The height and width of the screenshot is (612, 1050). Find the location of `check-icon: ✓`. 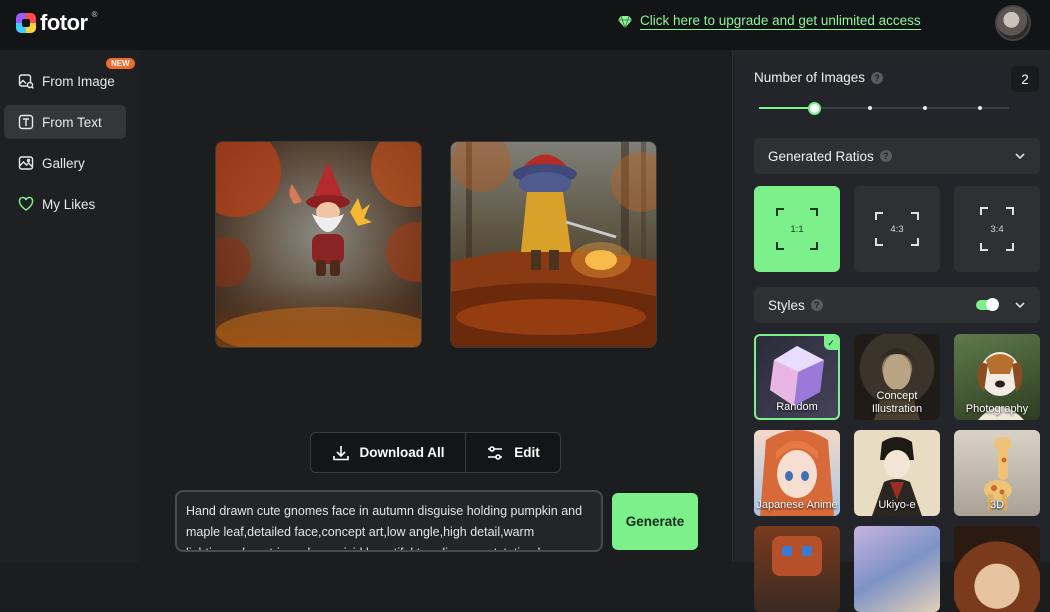

check-icon: ✓ is located at coordinates (831, 343).